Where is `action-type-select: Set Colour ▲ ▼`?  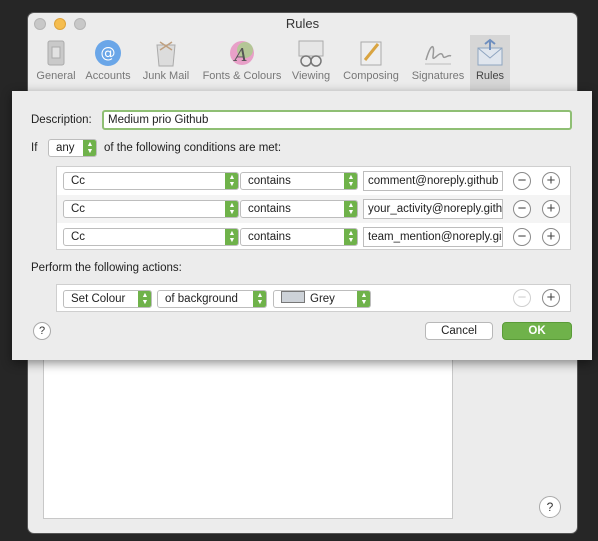 action-type-select: Set Colour ▲ ▼ is located at coordinates (107, 299).